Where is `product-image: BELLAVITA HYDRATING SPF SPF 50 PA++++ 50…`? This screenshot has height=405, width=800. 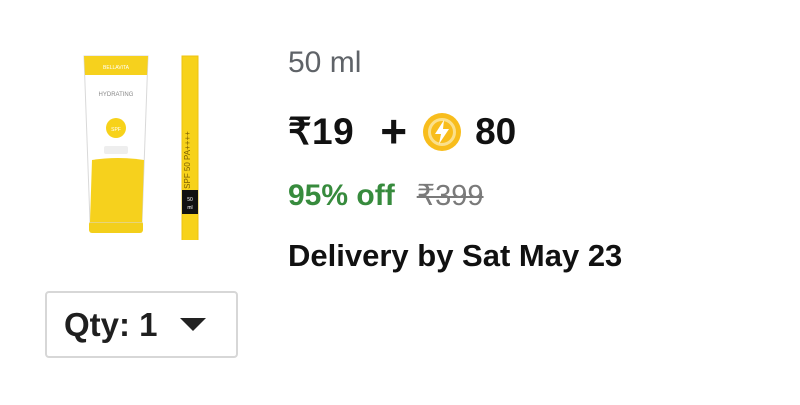 product-image: BELLAVITA HYDRATING SPF SPF 50 PA++++ 50… is located at coordinates (150, 149).